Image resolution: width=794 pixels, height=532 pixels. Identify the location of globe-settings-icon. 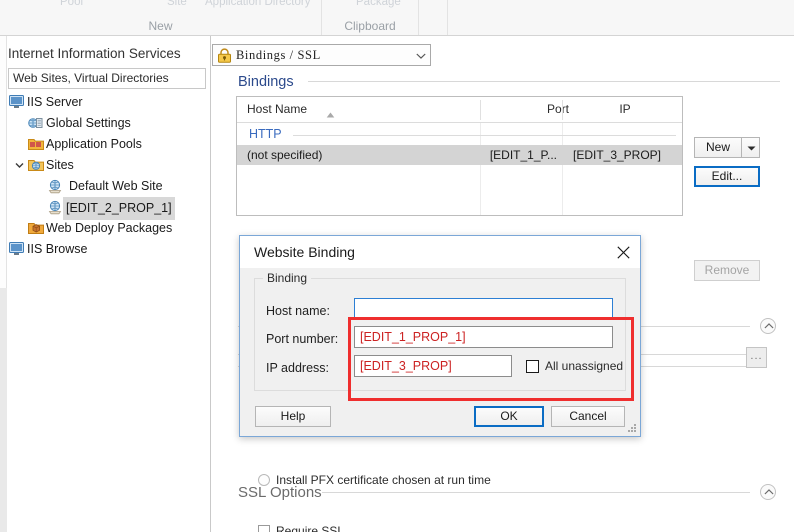
(35, 123).